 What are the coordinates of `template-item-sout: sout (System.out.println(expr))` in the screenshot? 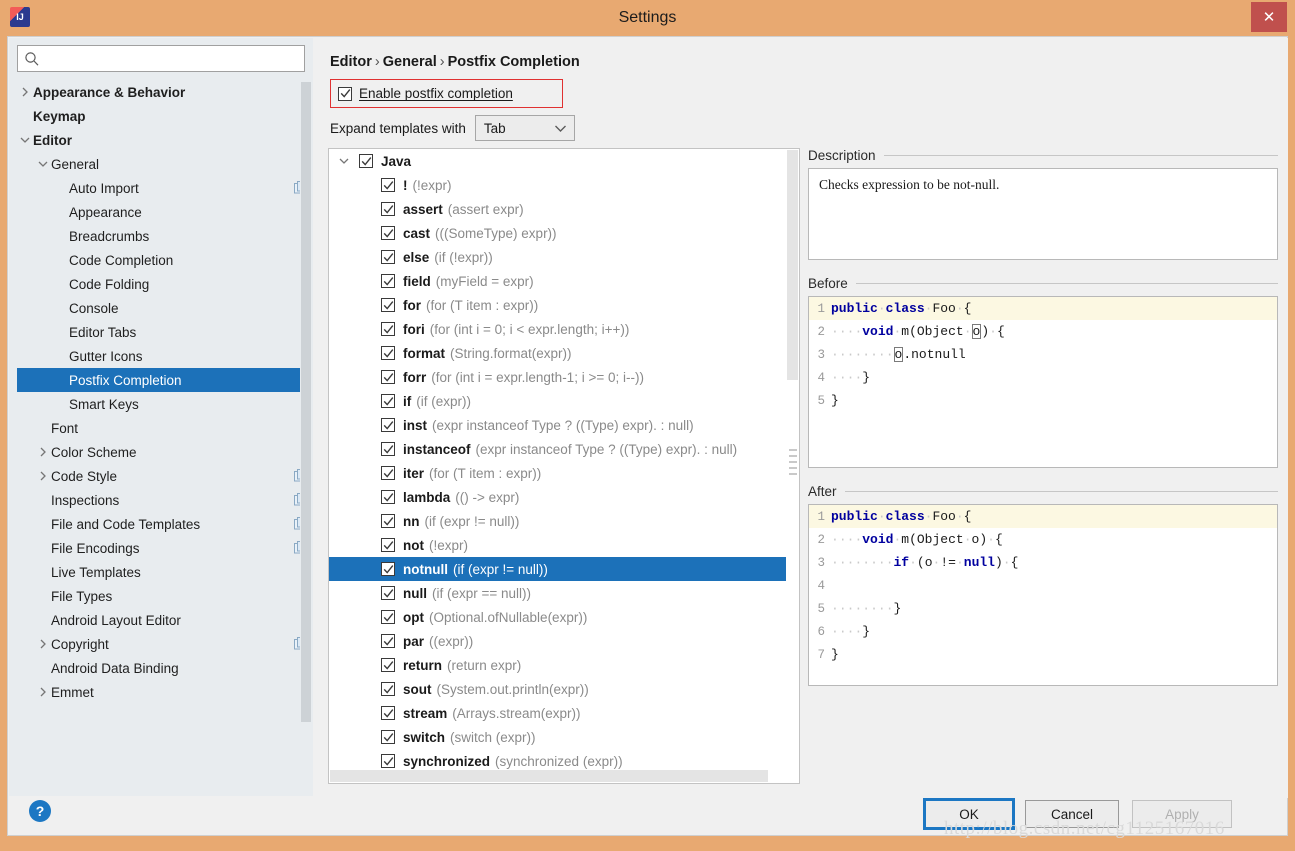 It's located at (558, 689).